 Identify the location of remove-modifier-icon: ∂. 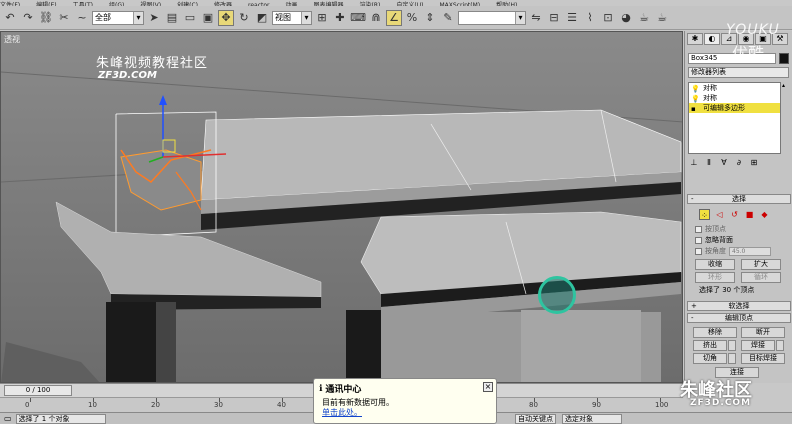
(739, 164).